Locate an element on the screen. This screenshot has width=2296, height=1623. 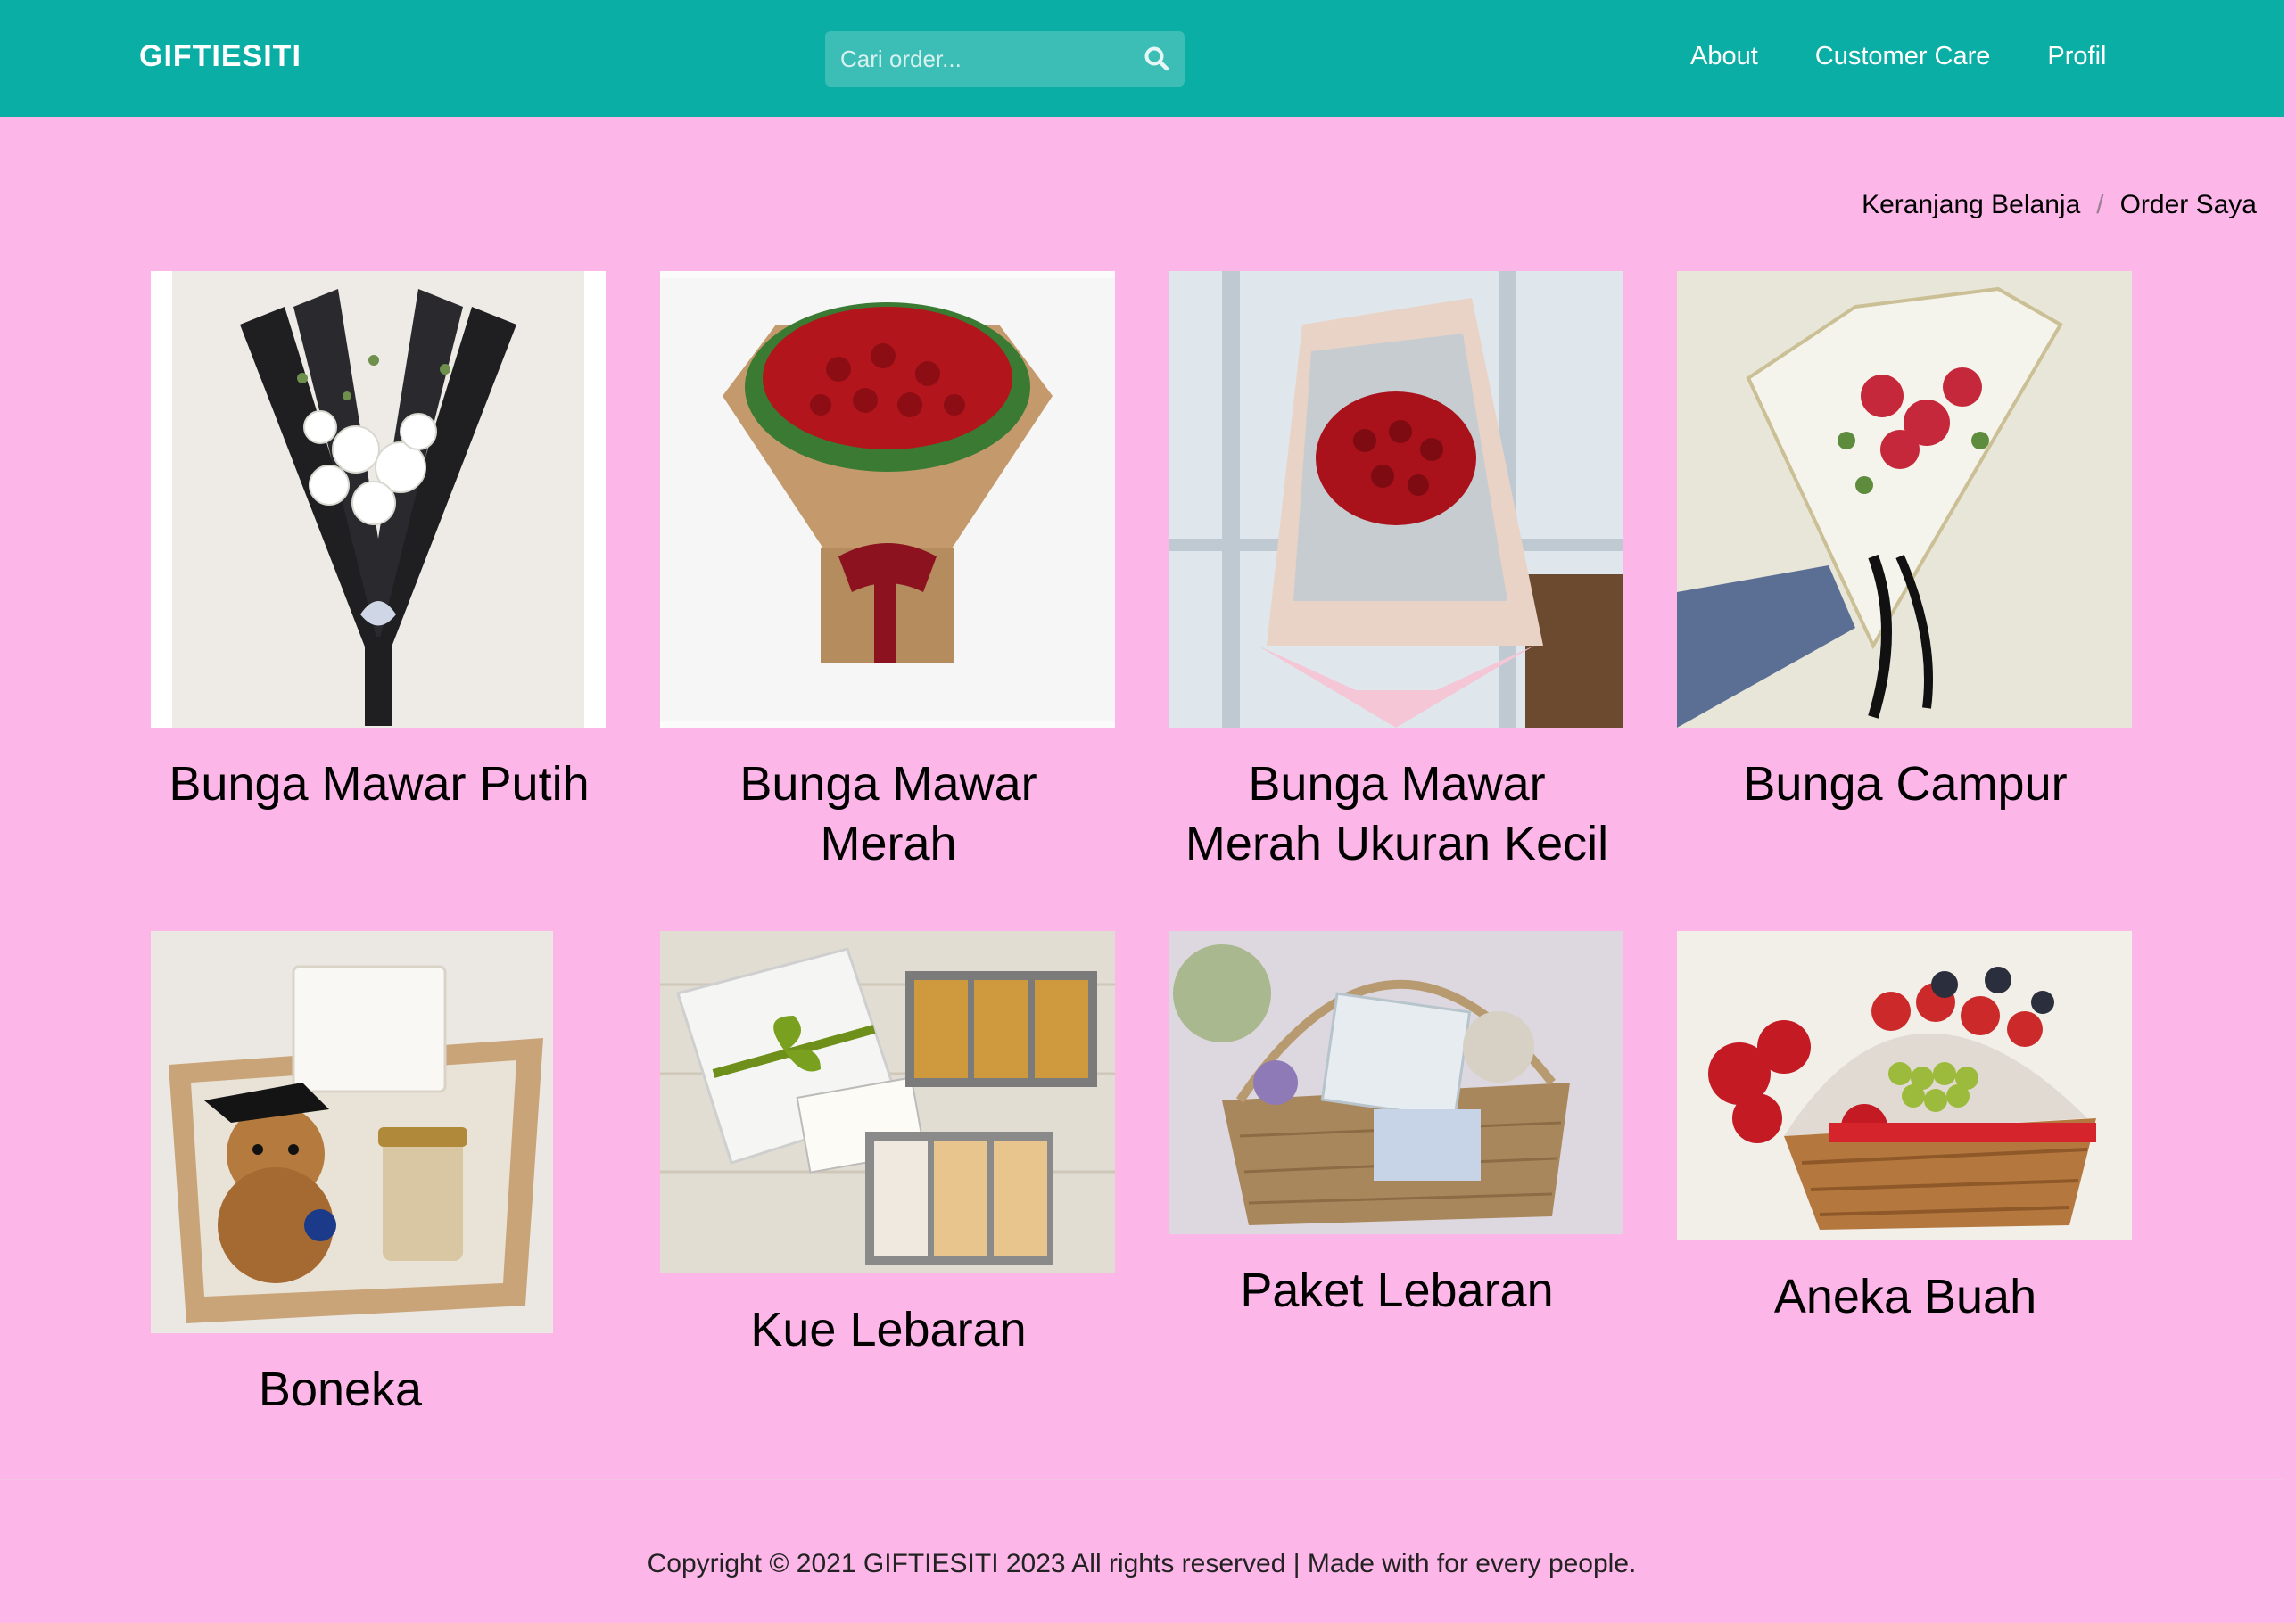
brand-logo: GIFTIESITI is located at coordinates (220, 56).